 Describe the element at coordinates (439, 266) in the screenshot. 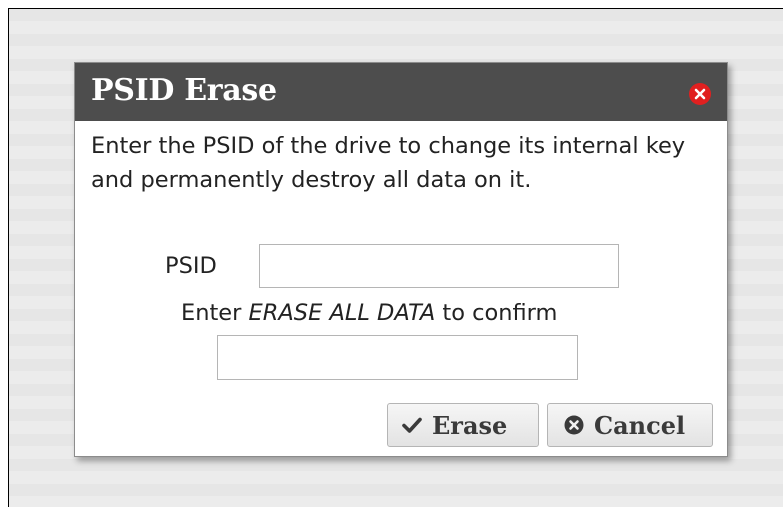

I see `psid-input` at that location.